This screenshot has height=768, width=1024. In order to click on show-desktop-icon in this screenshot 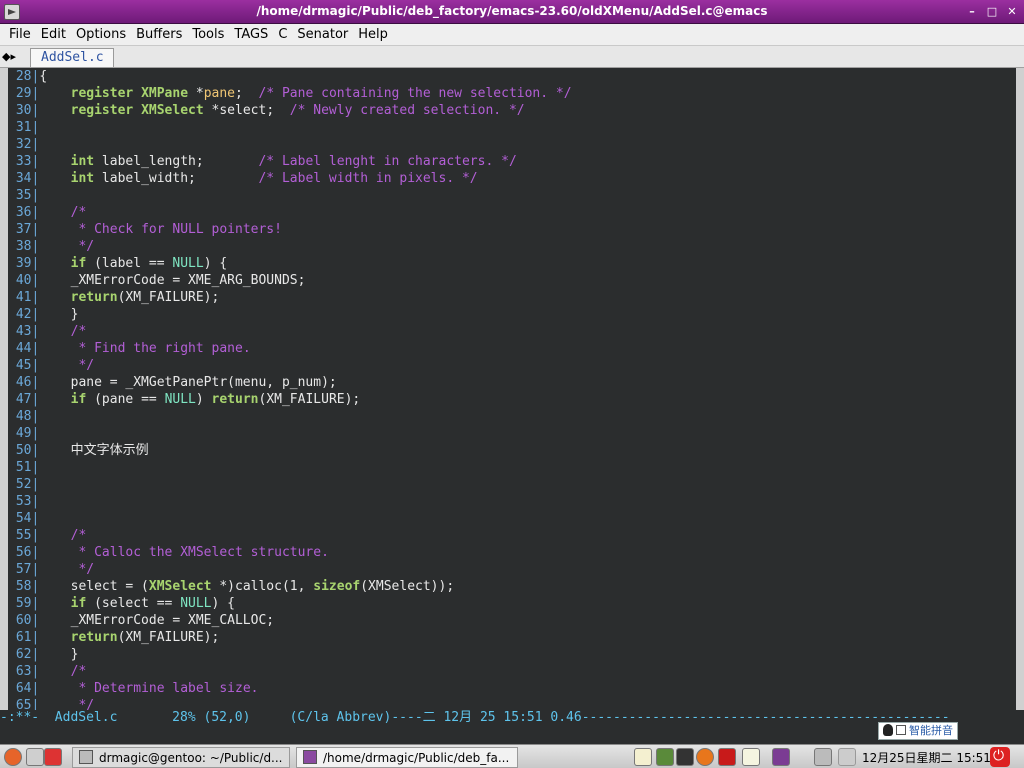, I will do `click(35, 757)`.